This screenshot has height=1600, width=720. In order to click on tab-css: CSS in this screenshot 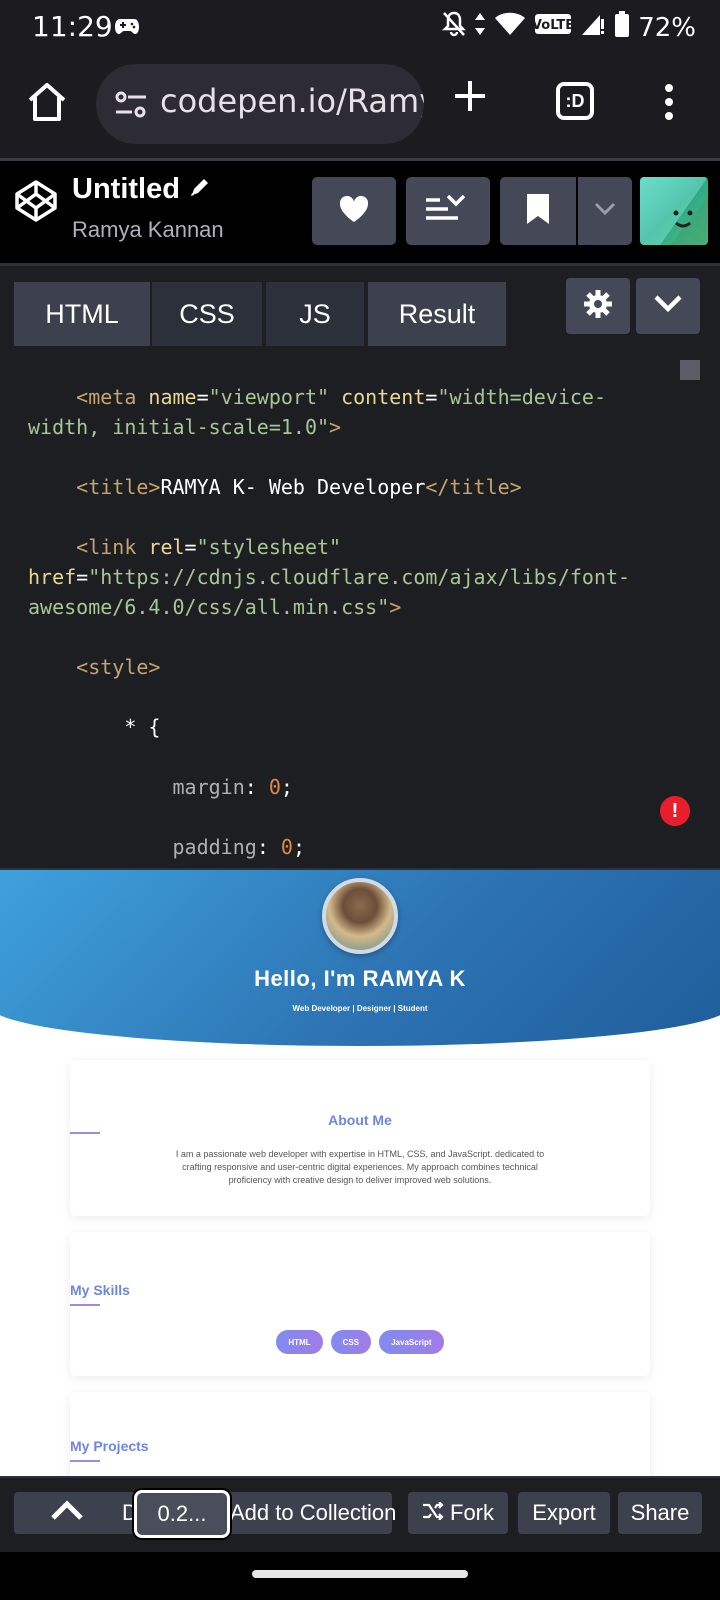, I will do `click(207, 314)`.